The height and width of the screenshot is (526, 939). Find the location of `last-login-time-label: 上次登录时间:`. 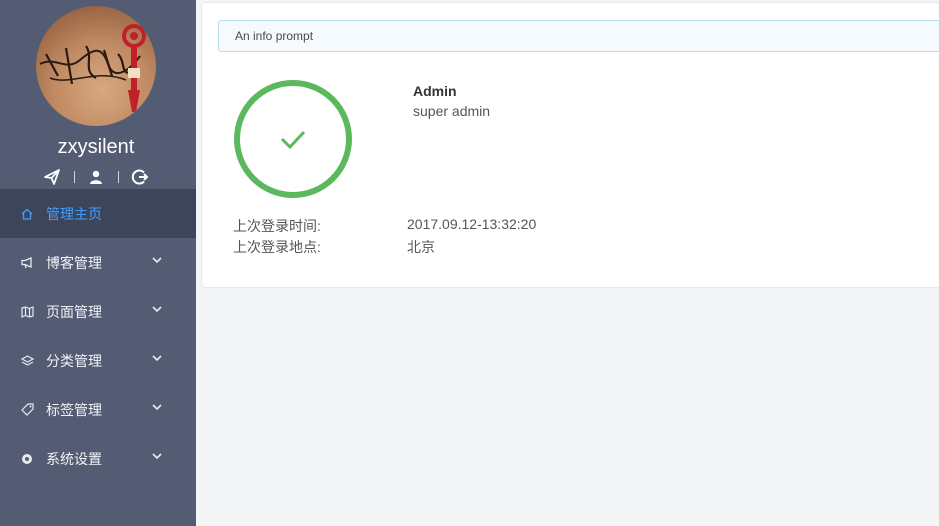

last-login-time-label: 上次登录时间: is located at coordinates (277, 226).